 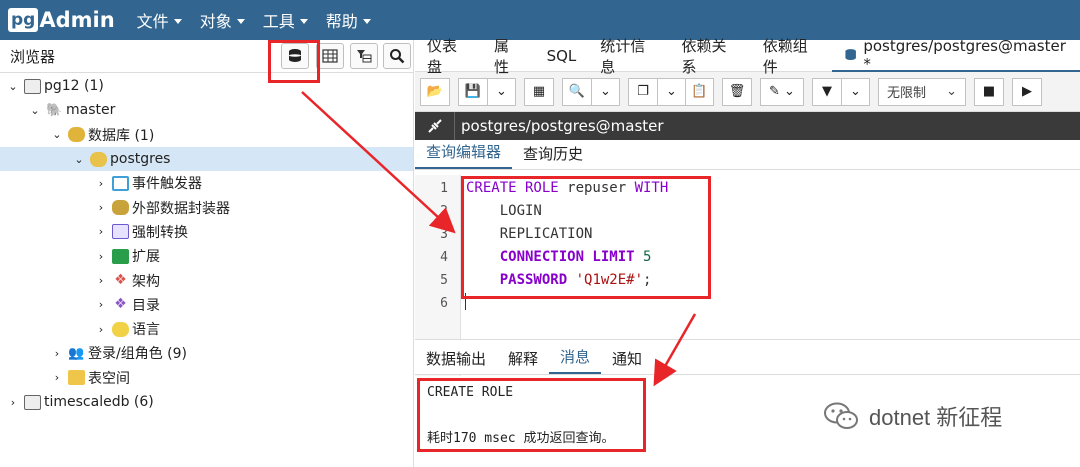 What do you see at coordinates (922, 91) in the screenshot?
I see `row-limit-select: 无限制 ⌄` at bounding box center [922, 91].